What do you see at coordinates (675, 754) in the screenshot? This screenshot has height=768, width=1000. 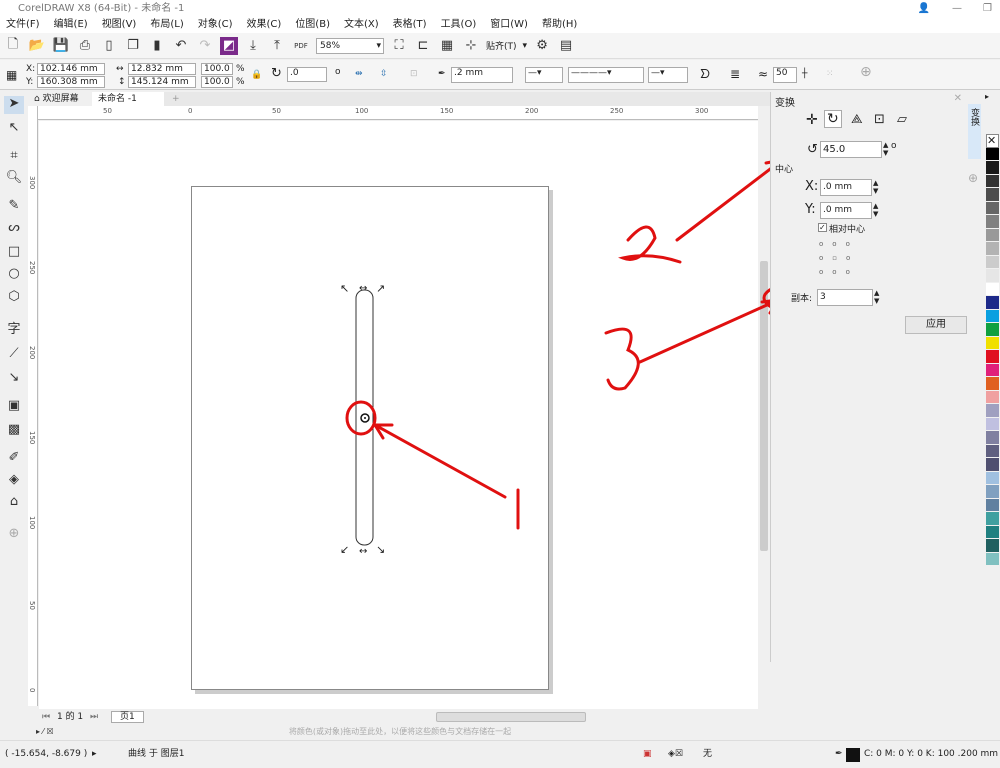 I see `fill-icon: ◈☒` at bounding box center [675, 754].